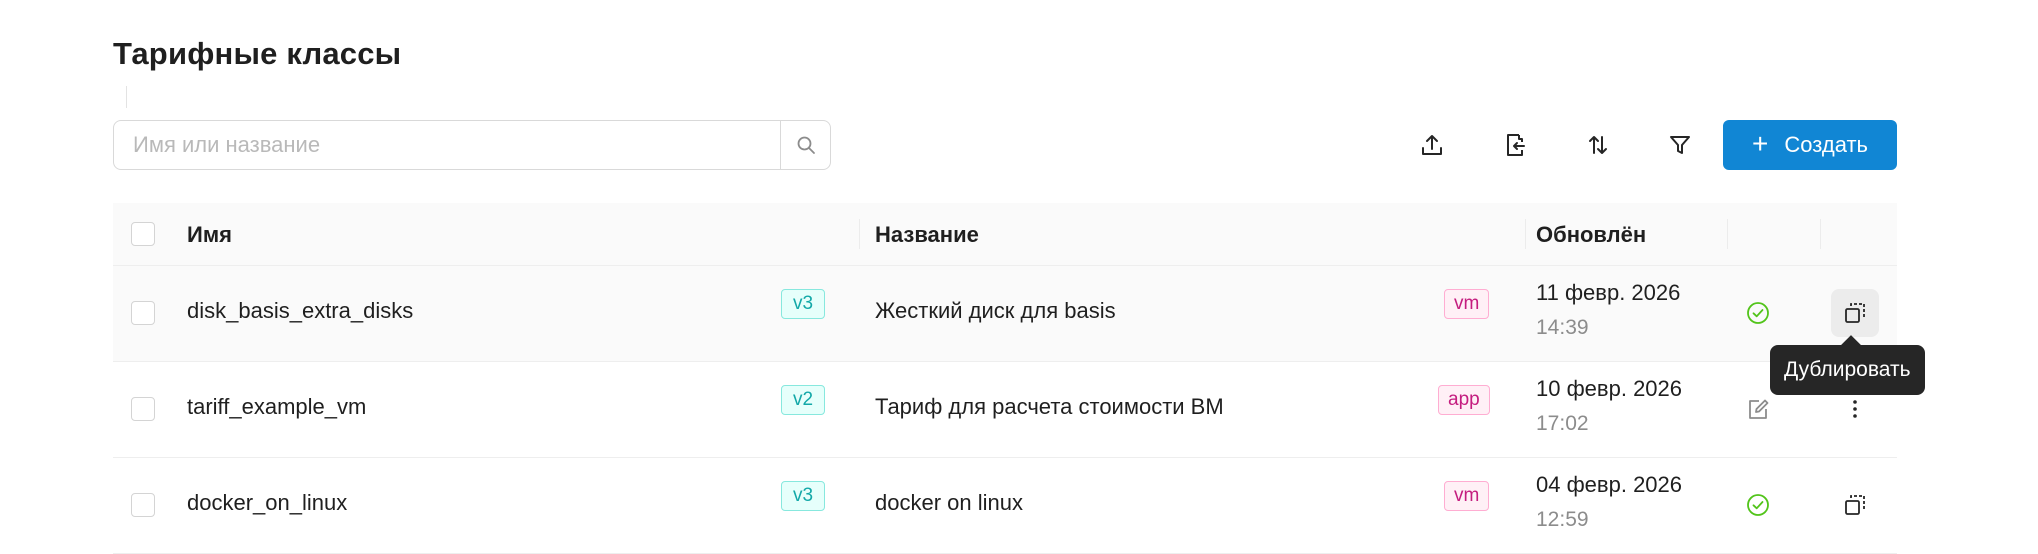 This screenshot has height=554, width=2038. Describe the element at coordinates (1562, 327) in the screenshot. I see `row-time: 14:39` at that location.